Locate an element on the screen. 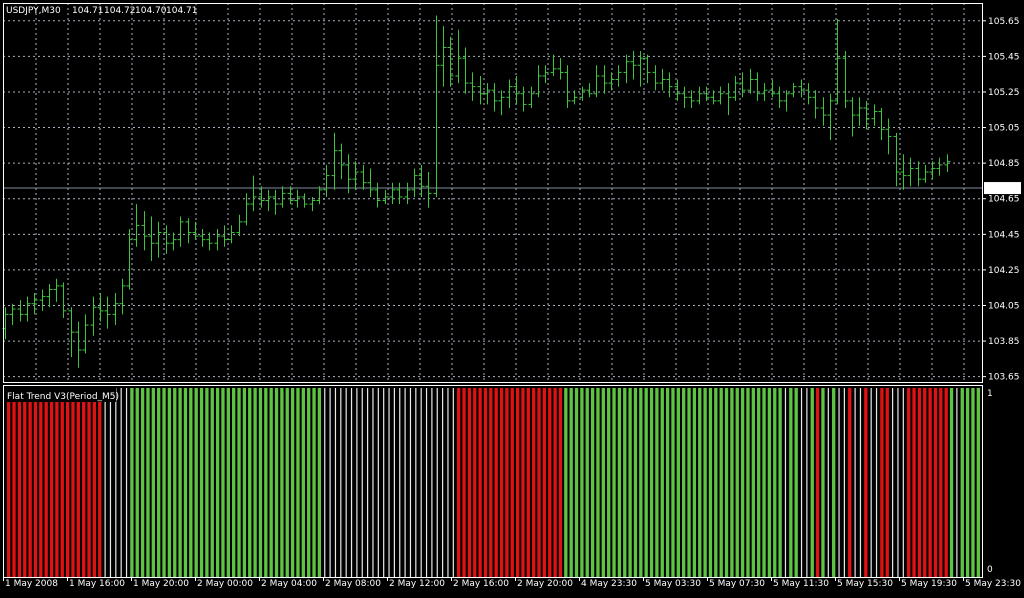  current-price-tag: 104.71 is located at coordinates (1002, 188).